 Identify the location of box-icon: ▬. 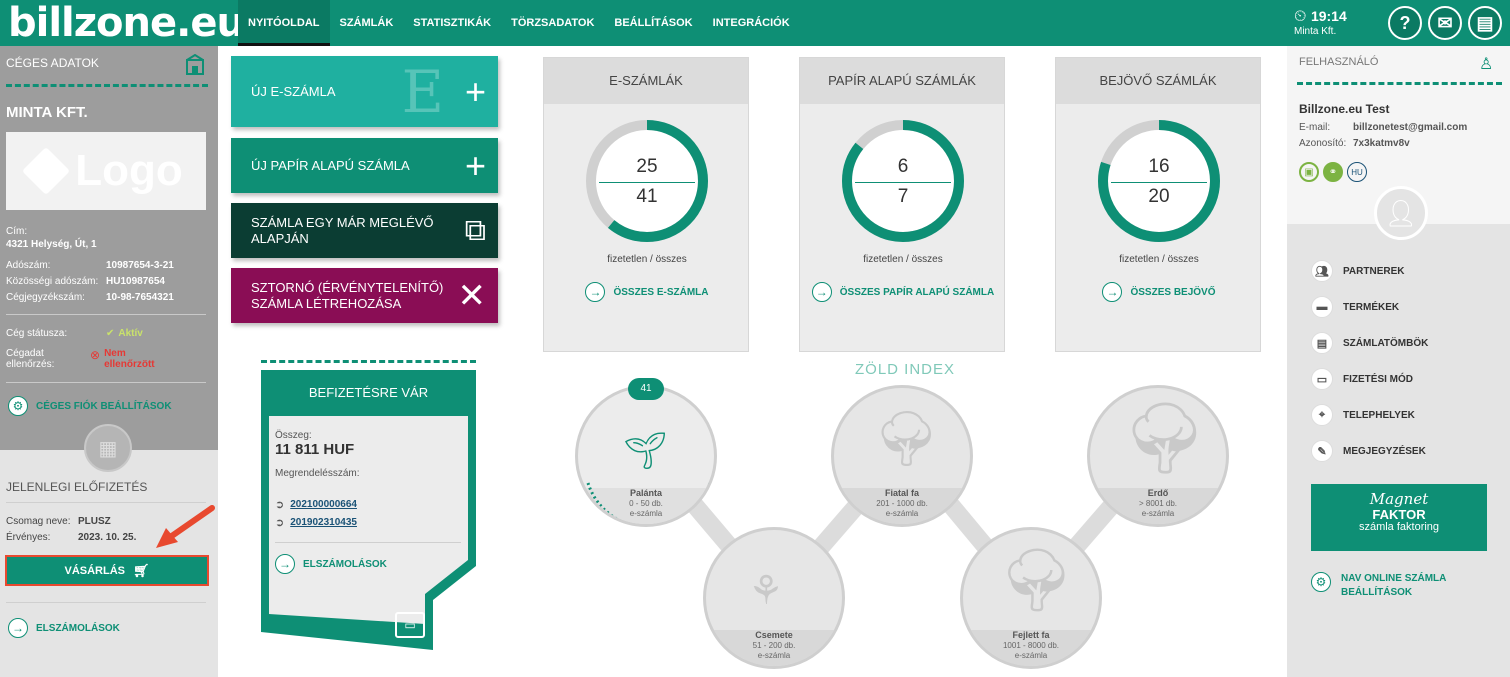
(1322, 307).